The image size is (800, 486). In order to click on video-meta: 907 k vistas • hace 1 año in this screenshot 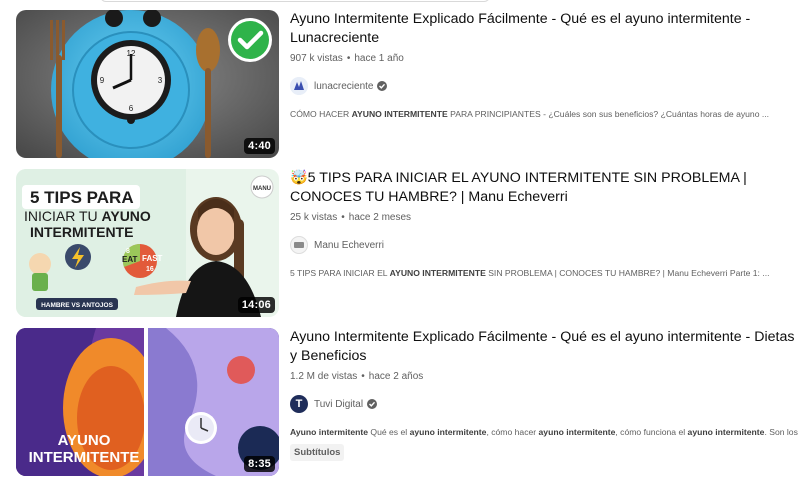, I will do `click(545, 58)`.